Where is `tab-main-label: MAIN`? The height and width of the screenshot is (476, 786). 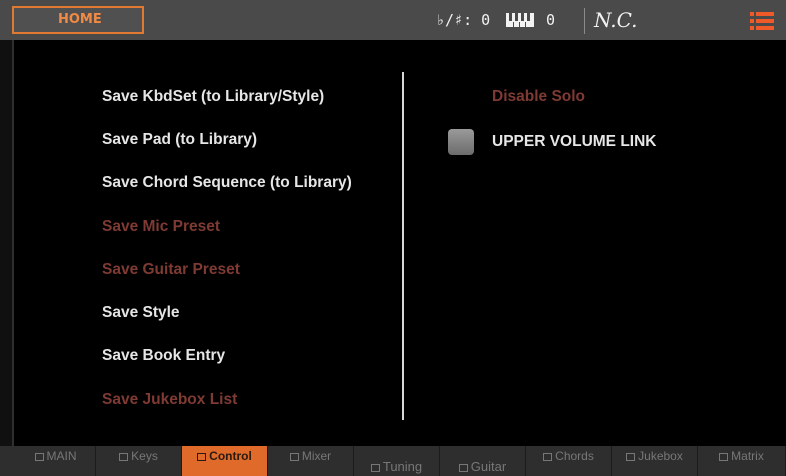
tab-main-label: MAIN is located at coordinates (61, 456).